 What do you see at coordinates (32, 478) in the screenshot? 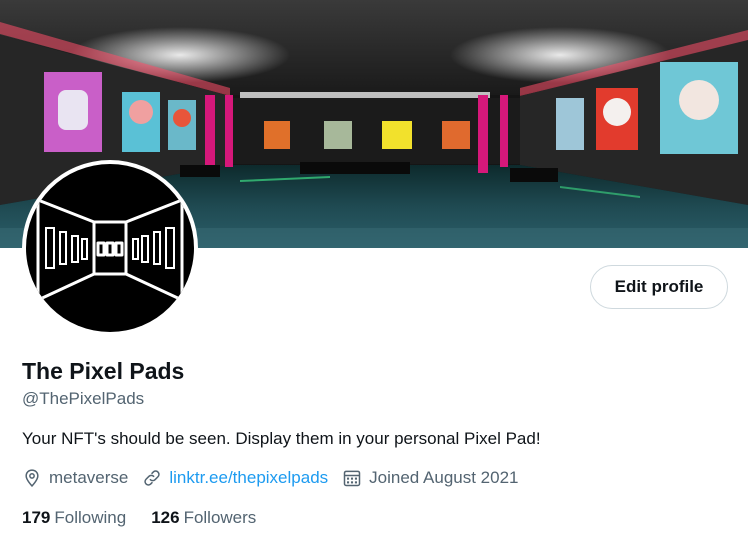
I see `location-pin-icon` at bounding box center [32, 478].